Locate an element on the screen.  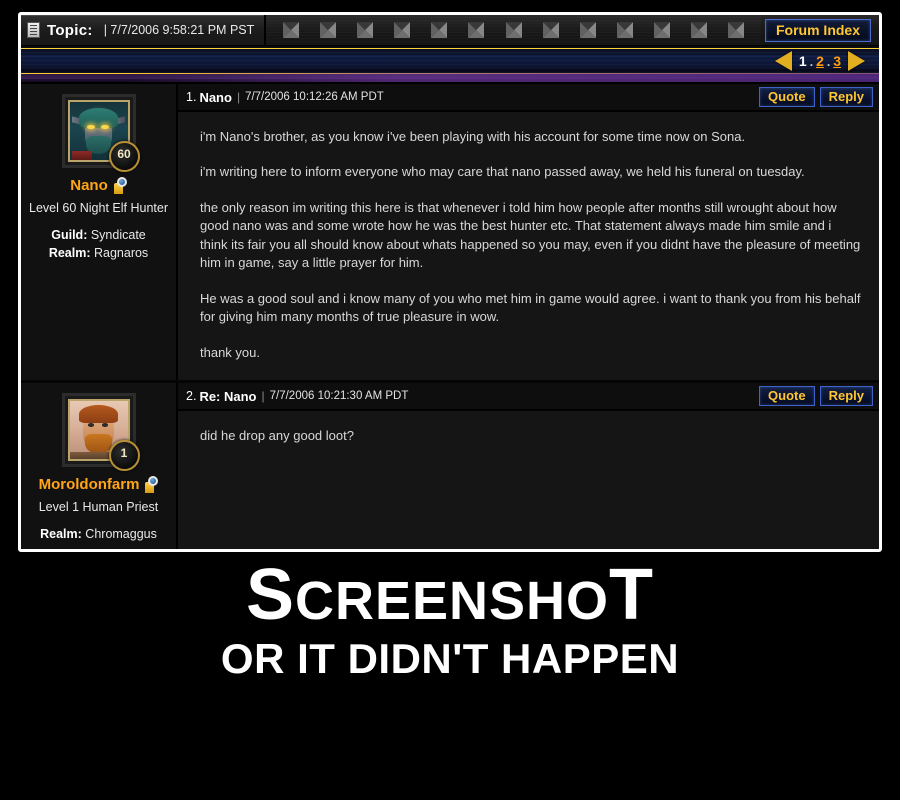
avatar: 1 is located at coordinates (100, 432).